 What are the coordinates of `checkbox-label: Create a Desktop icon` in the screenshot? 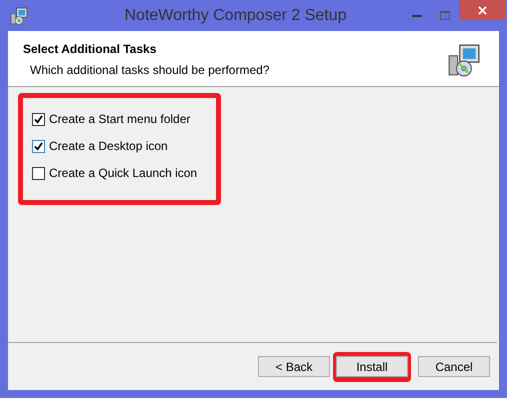 It's located at (108, 146).